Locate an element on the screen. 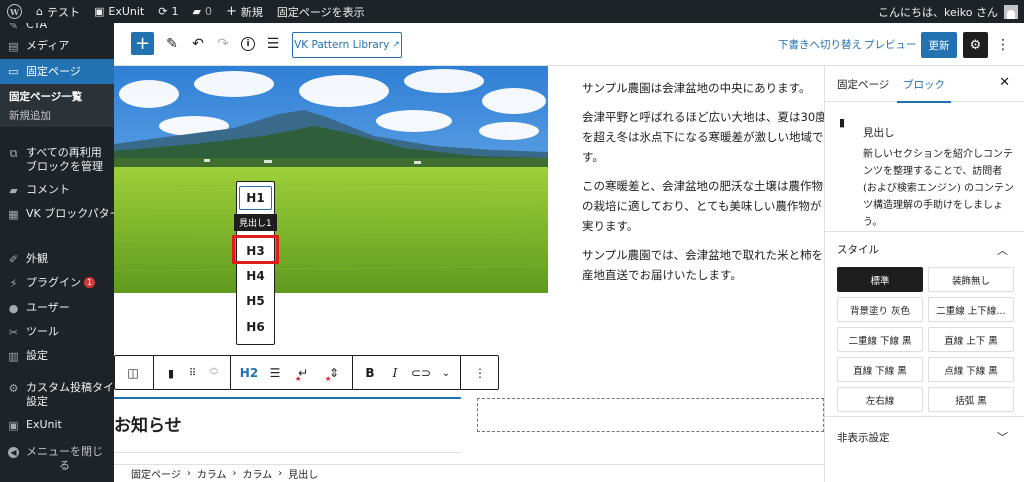 This screenshot has height=482, width=1024. settings-toggle-button: ⚙ is located at coordinates (975, 45).